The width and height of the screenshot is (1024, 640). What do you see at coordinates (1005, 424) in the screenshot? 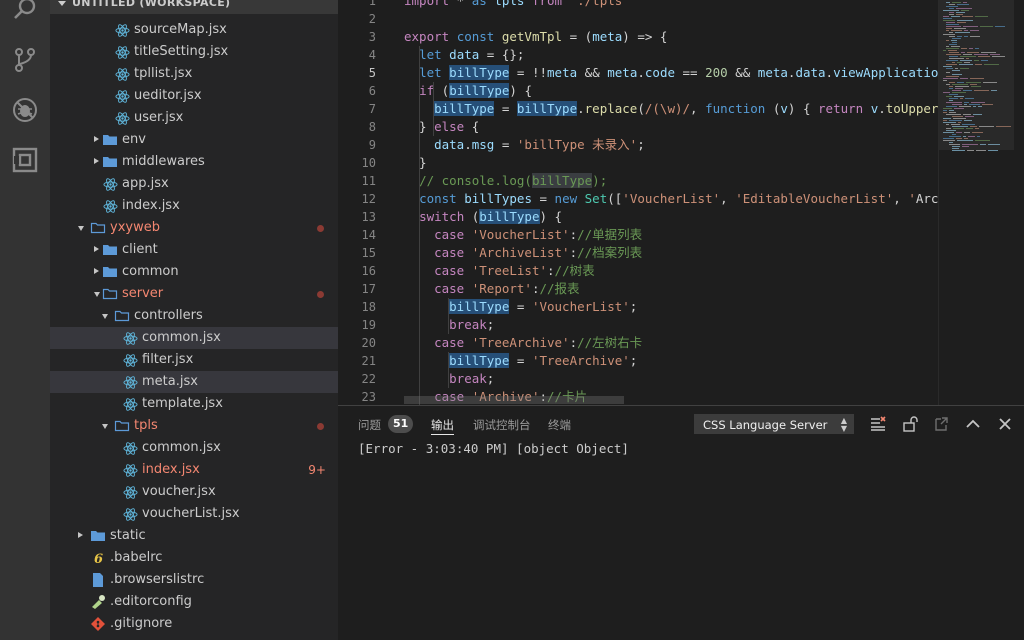
I see `close-panel-icon` at bounding box center [1005, 424].